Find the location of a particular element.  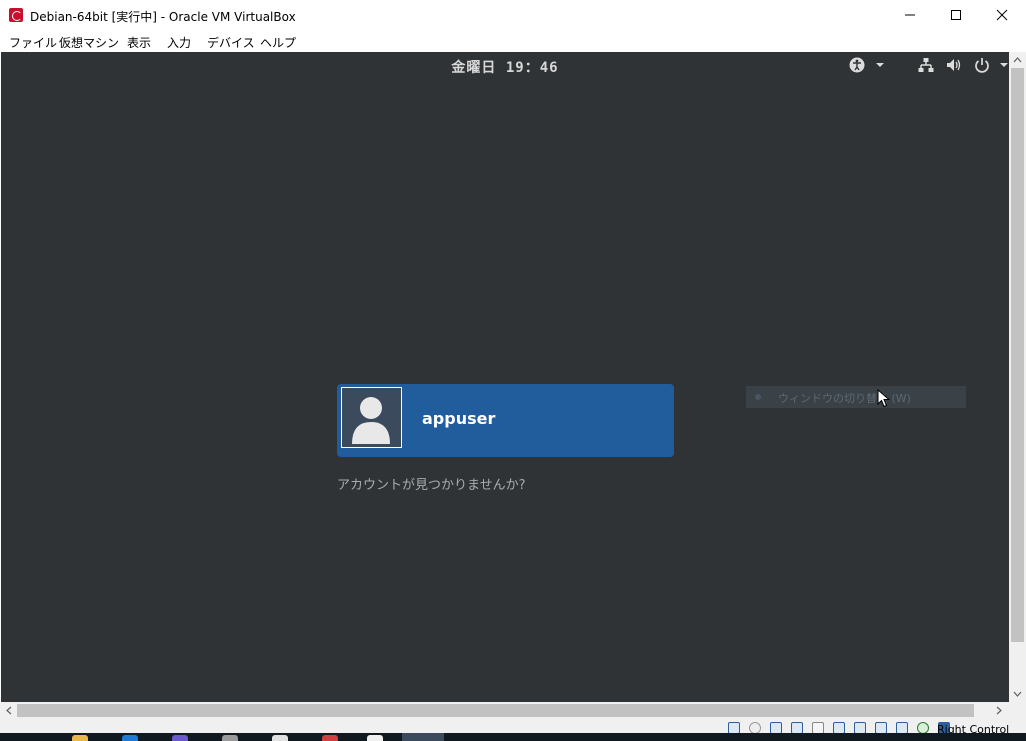

vertical-scrollbar is located at coordinates (1017, 377).